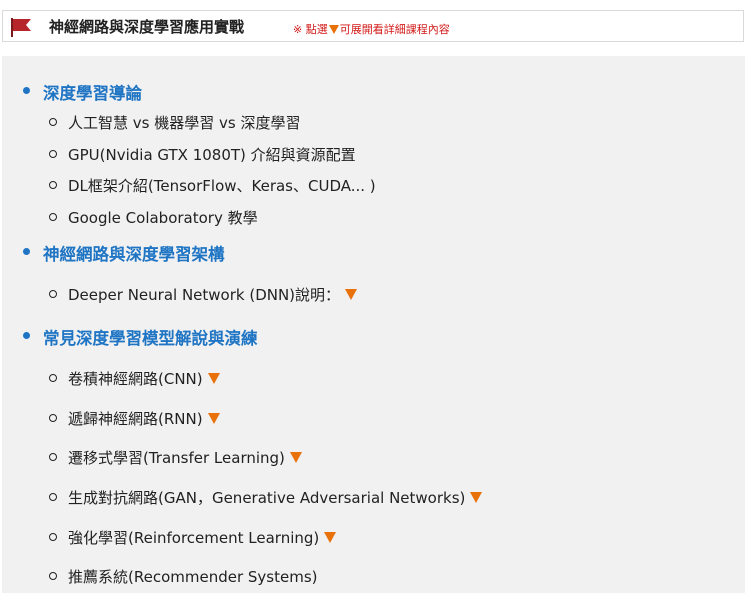 The width and height of the screenshot is (745, 593). I want to click on expand-hint: ※ 點選 可展開看詳細課程內容, so click(371, 29).